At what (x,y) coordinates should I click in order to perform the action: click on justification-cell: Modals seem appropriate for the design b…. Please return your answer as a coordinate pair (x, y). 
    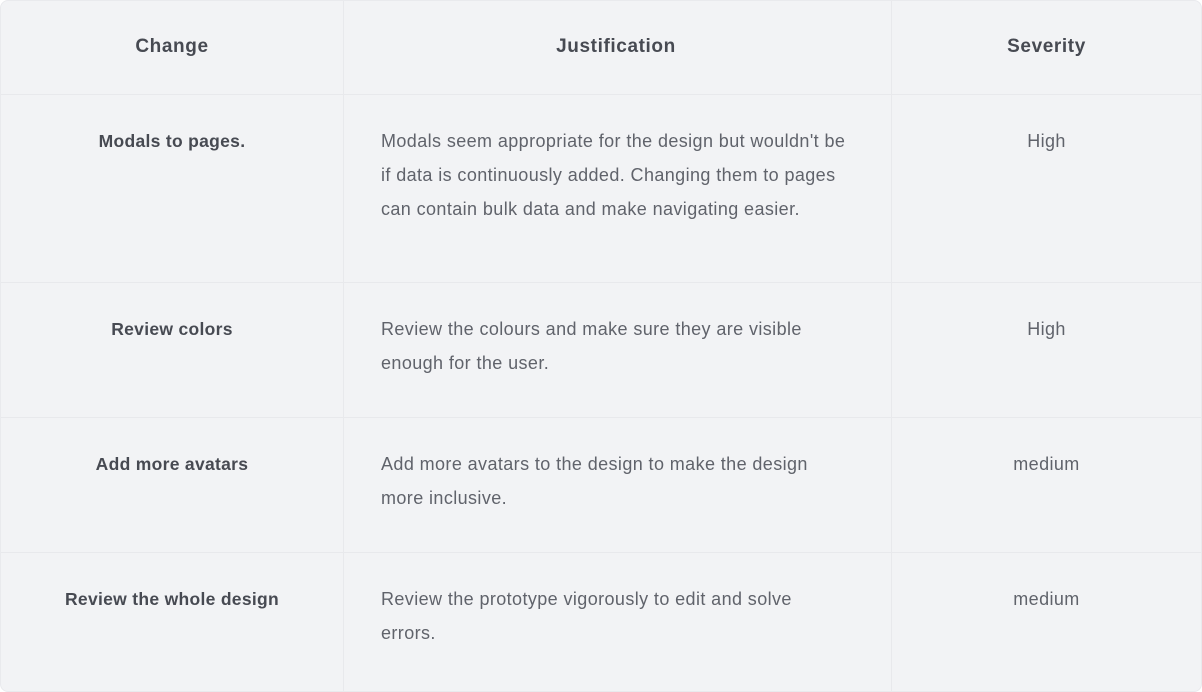
    Looking at the image, I should click on (618, 188).